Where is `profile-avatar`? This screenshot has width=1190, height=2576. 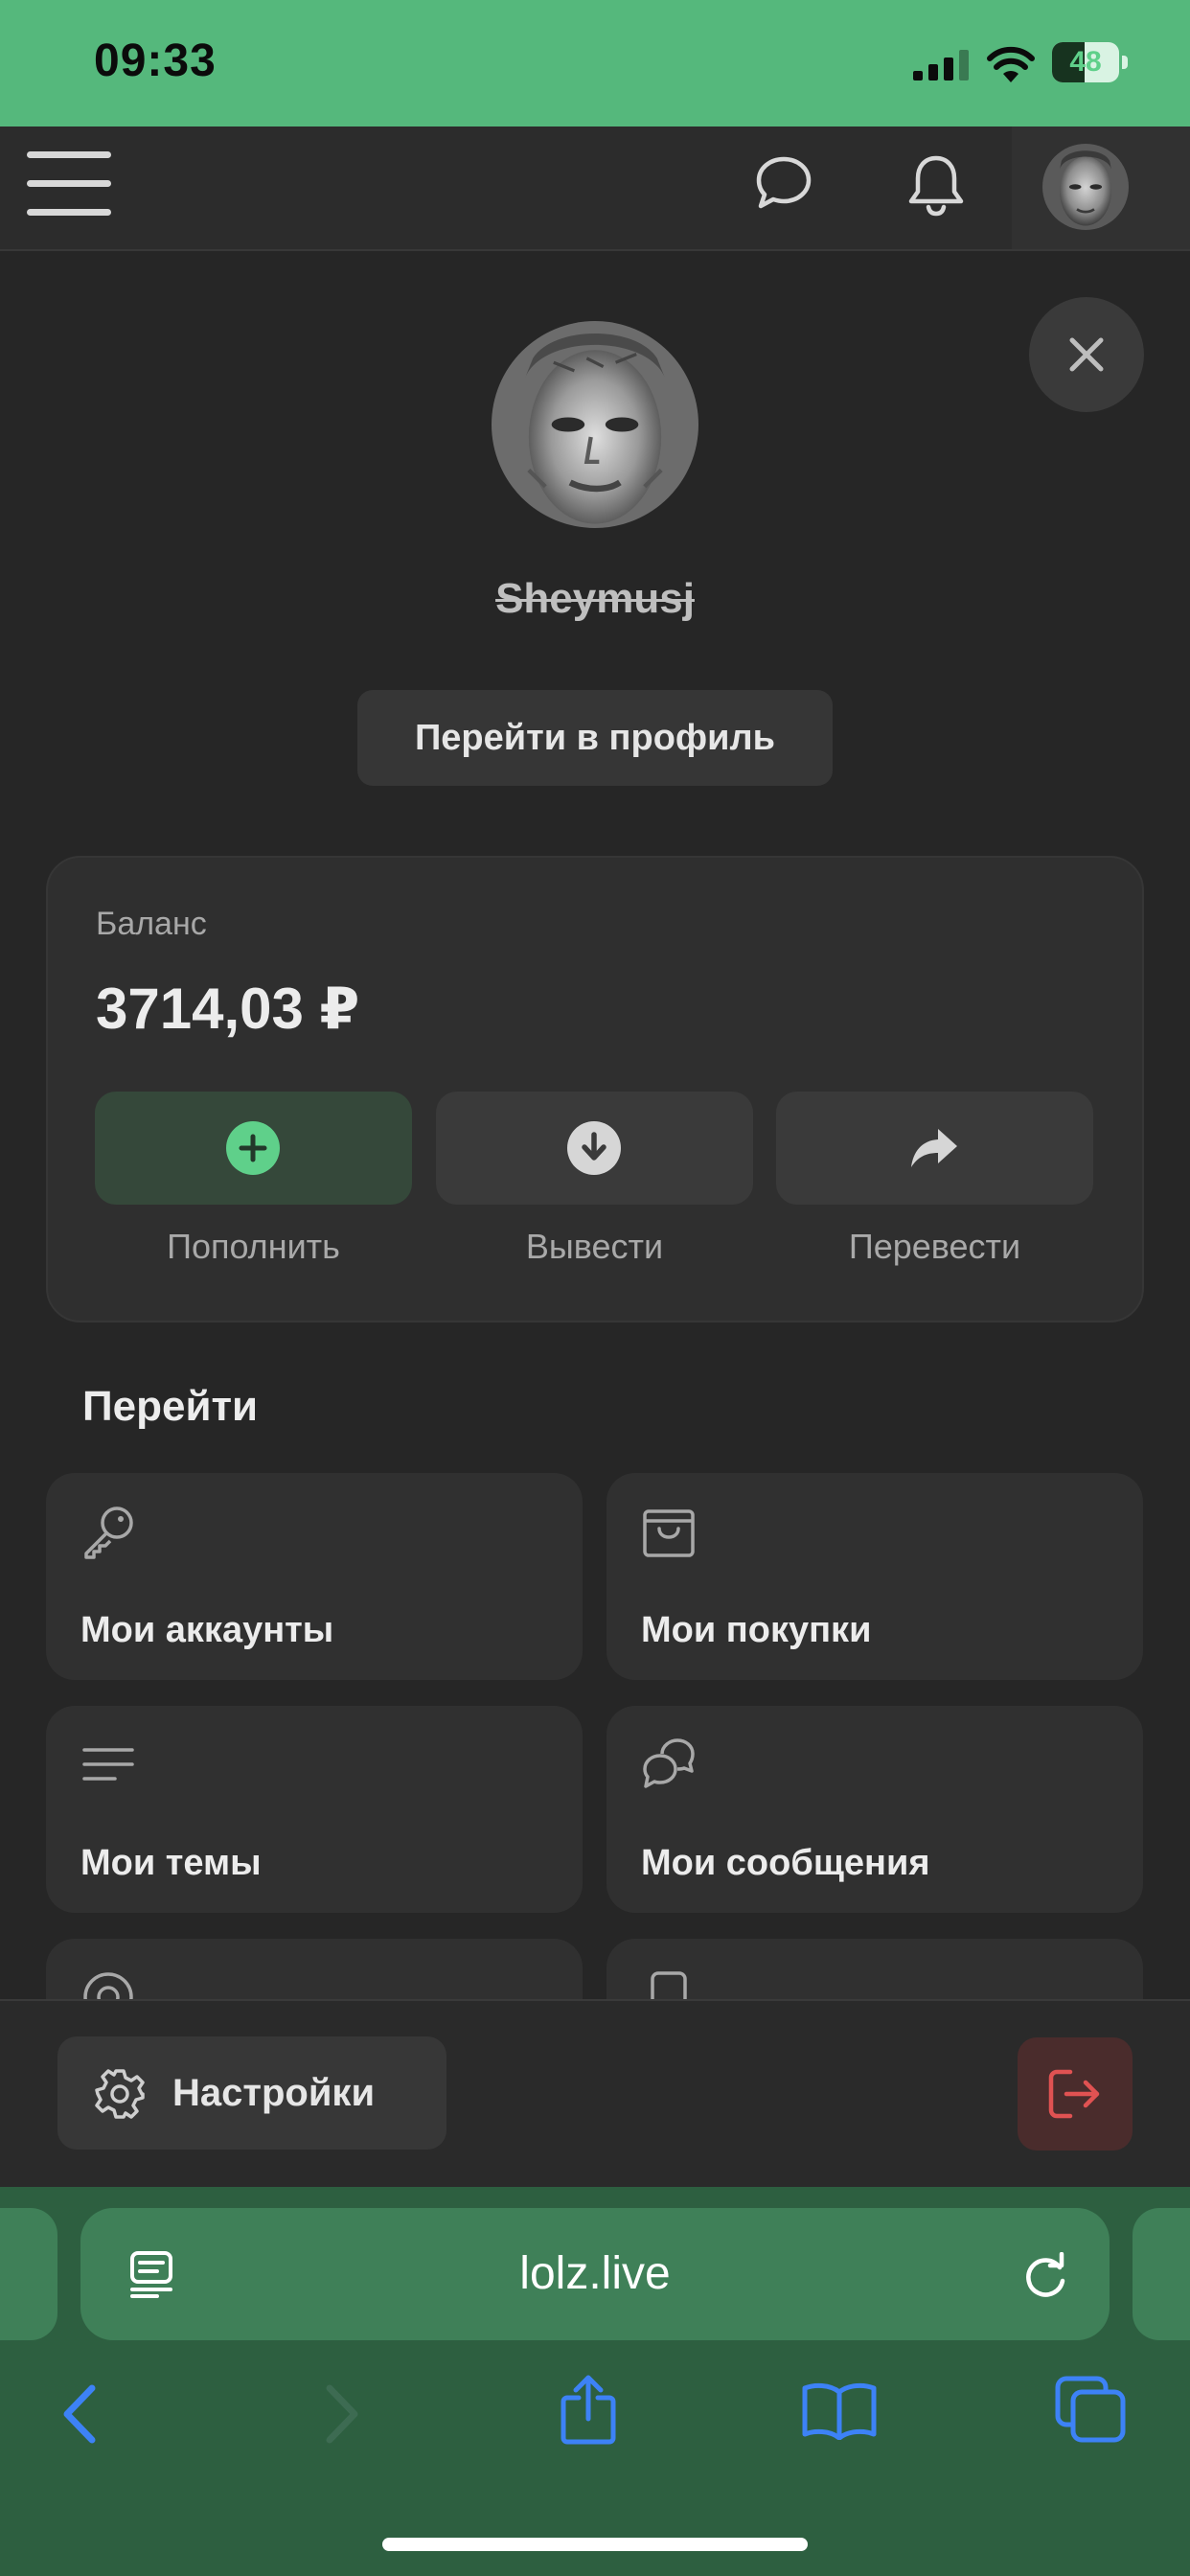
profile-avatar is located at coordinates (595, 424).